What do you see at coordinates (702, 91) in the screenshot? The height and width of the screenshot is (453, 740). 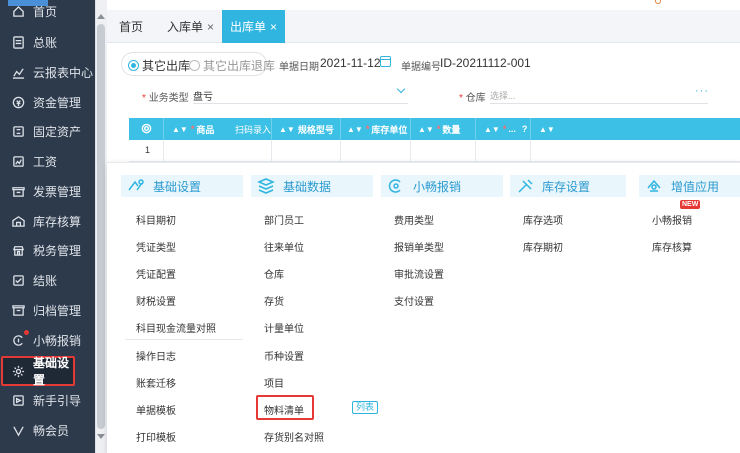 I see `more-options-icon: ···` at bounding box center [702, 91].